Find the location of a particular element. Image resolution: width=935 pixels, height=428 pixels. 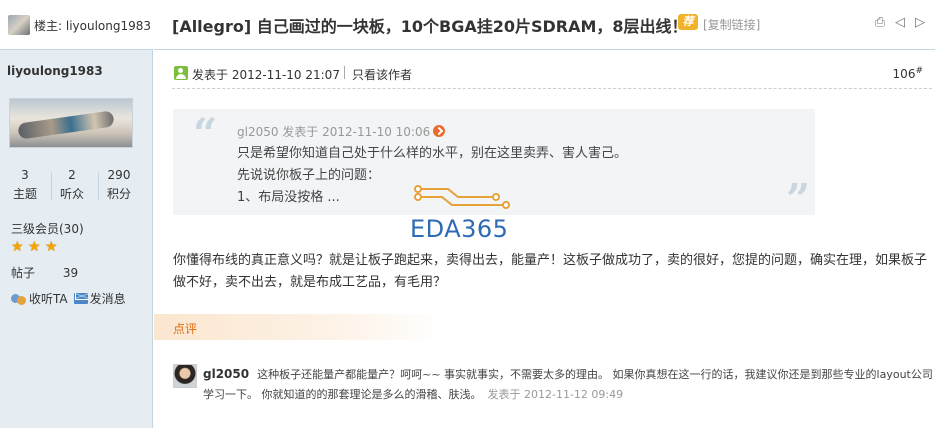

print-icon: ⎙ is located at coordinates (880, 23).